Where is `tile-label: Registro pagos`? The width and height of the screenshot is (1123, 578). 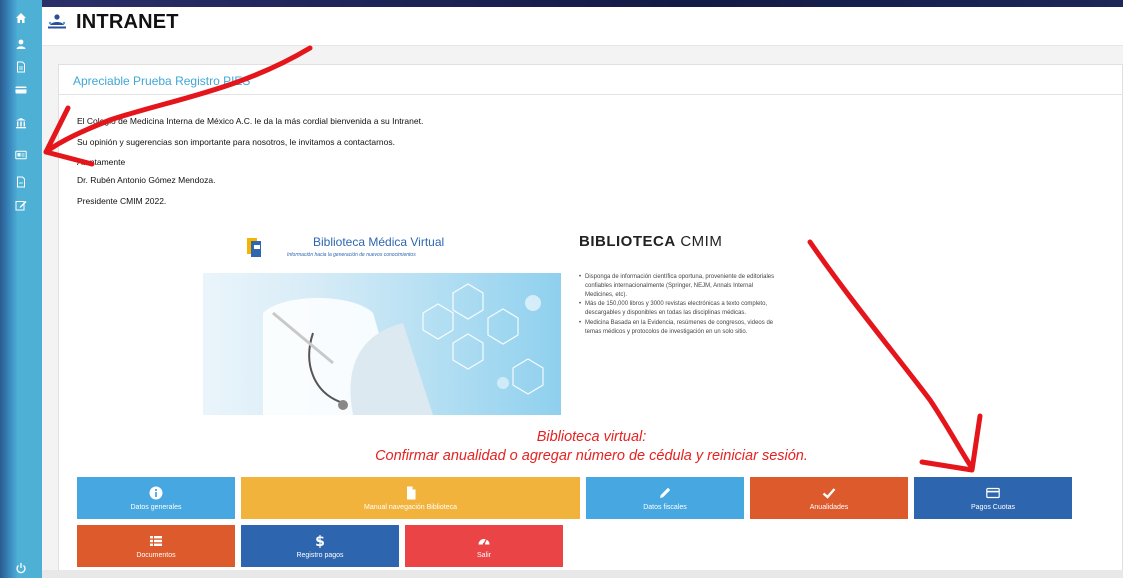 tile-label: Registro pagos is located at coordinates (320, 555).